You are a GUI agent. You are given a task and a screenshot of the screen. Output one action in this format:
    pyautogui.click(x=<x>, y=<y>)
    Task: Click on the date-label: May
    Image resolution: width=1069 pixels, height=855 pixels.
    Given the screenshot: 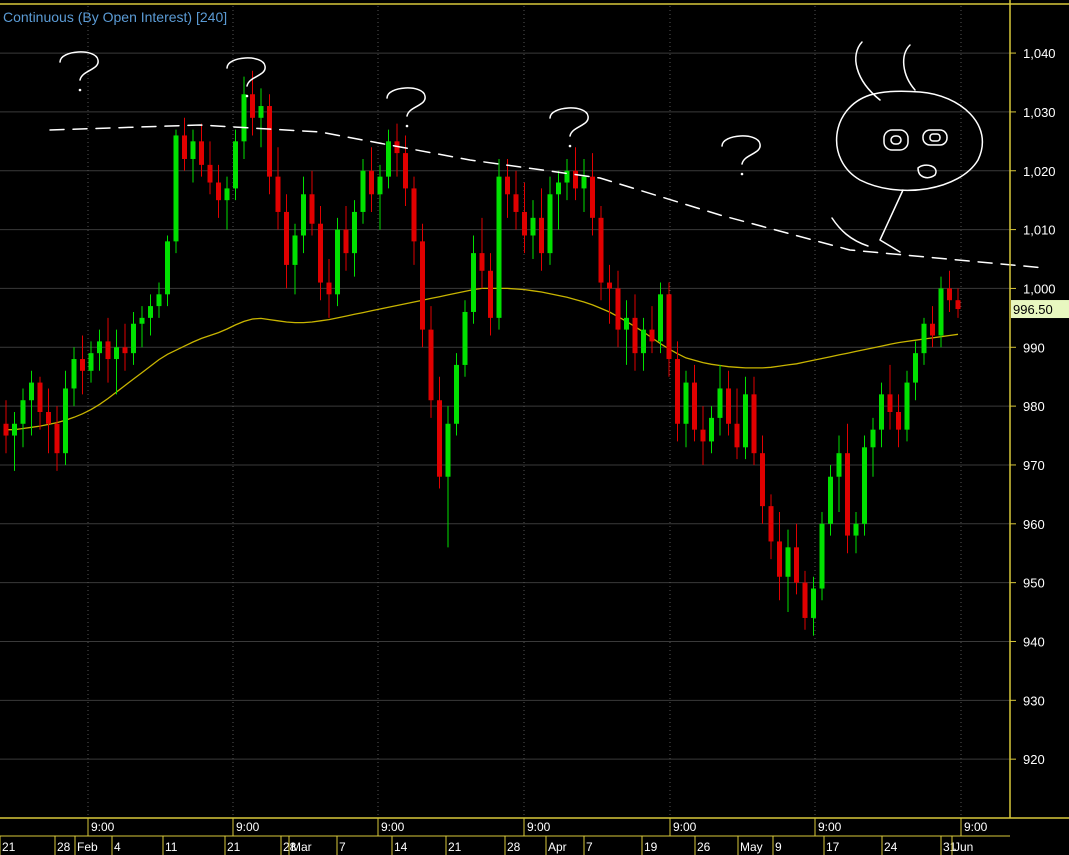 What is the action you would take?
    pyautogui.click(x=751, y=847)
    